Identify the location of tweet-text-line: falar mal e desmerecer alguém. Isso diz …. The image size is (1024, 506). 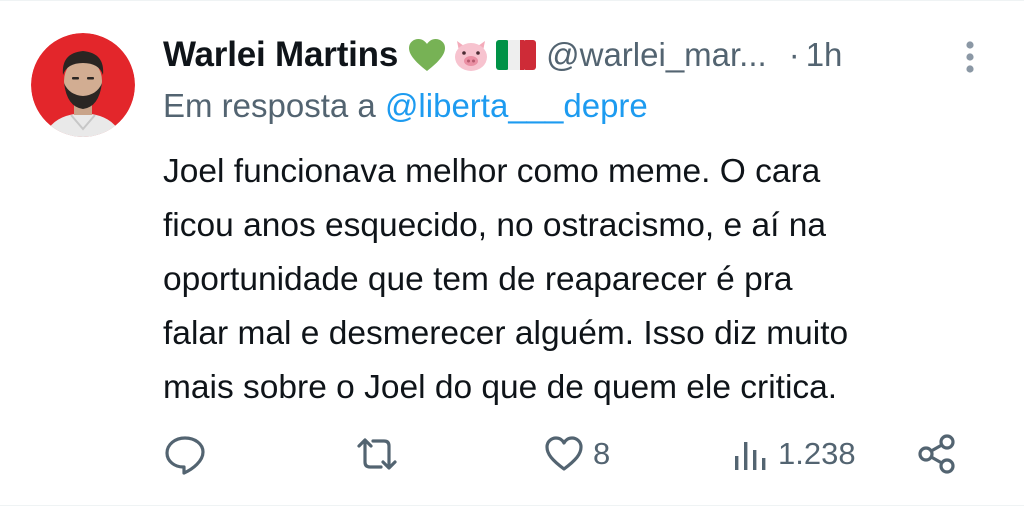
(506, 333).